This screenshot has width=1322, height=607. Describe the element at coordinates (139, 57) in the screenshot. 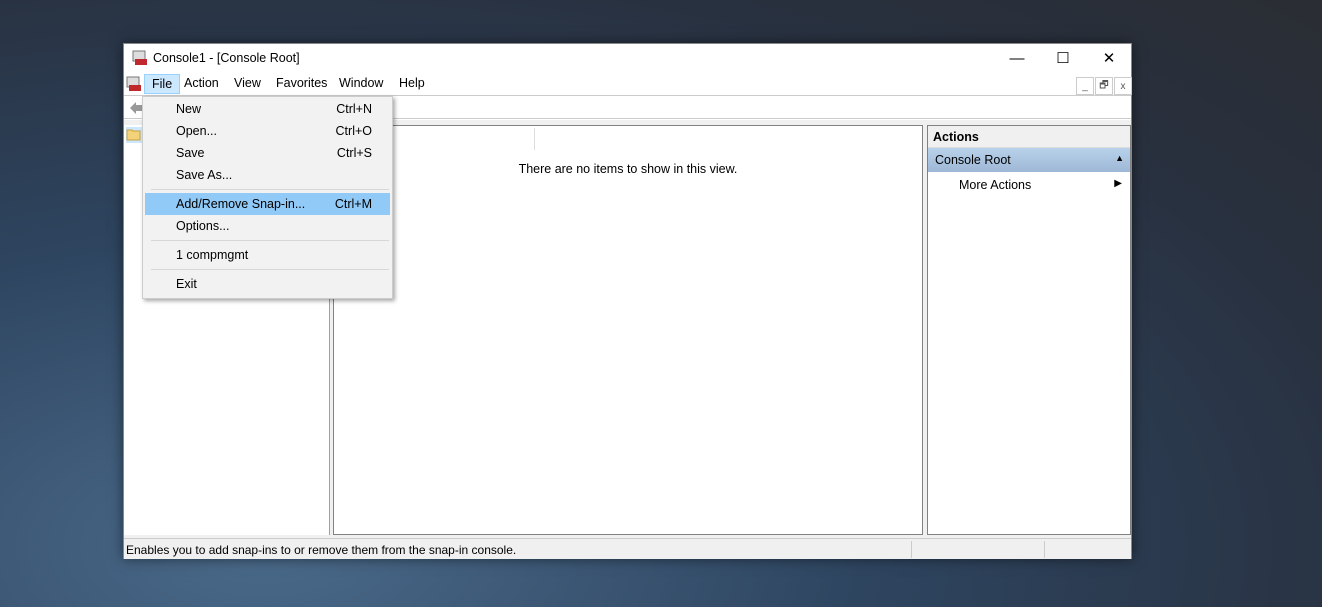

I see `mmc-app-icon` at that location.